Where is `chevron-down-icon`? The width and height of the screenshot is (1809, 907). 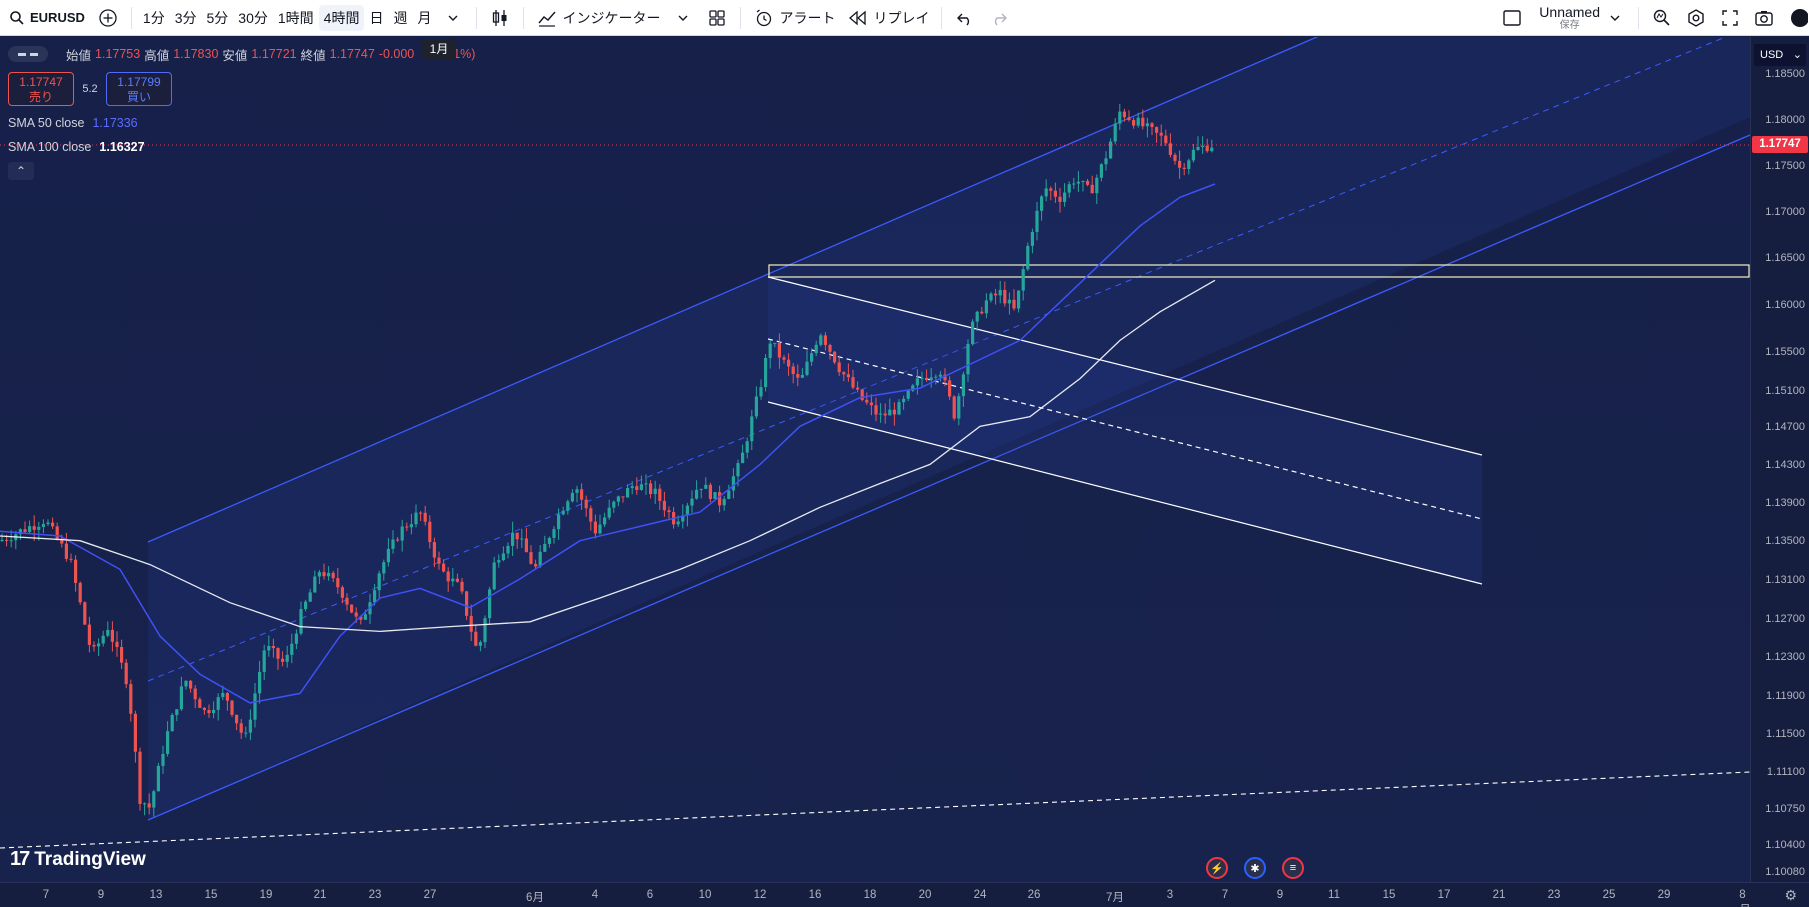
chevron-down-icon is located at coordinates (1615, 18).